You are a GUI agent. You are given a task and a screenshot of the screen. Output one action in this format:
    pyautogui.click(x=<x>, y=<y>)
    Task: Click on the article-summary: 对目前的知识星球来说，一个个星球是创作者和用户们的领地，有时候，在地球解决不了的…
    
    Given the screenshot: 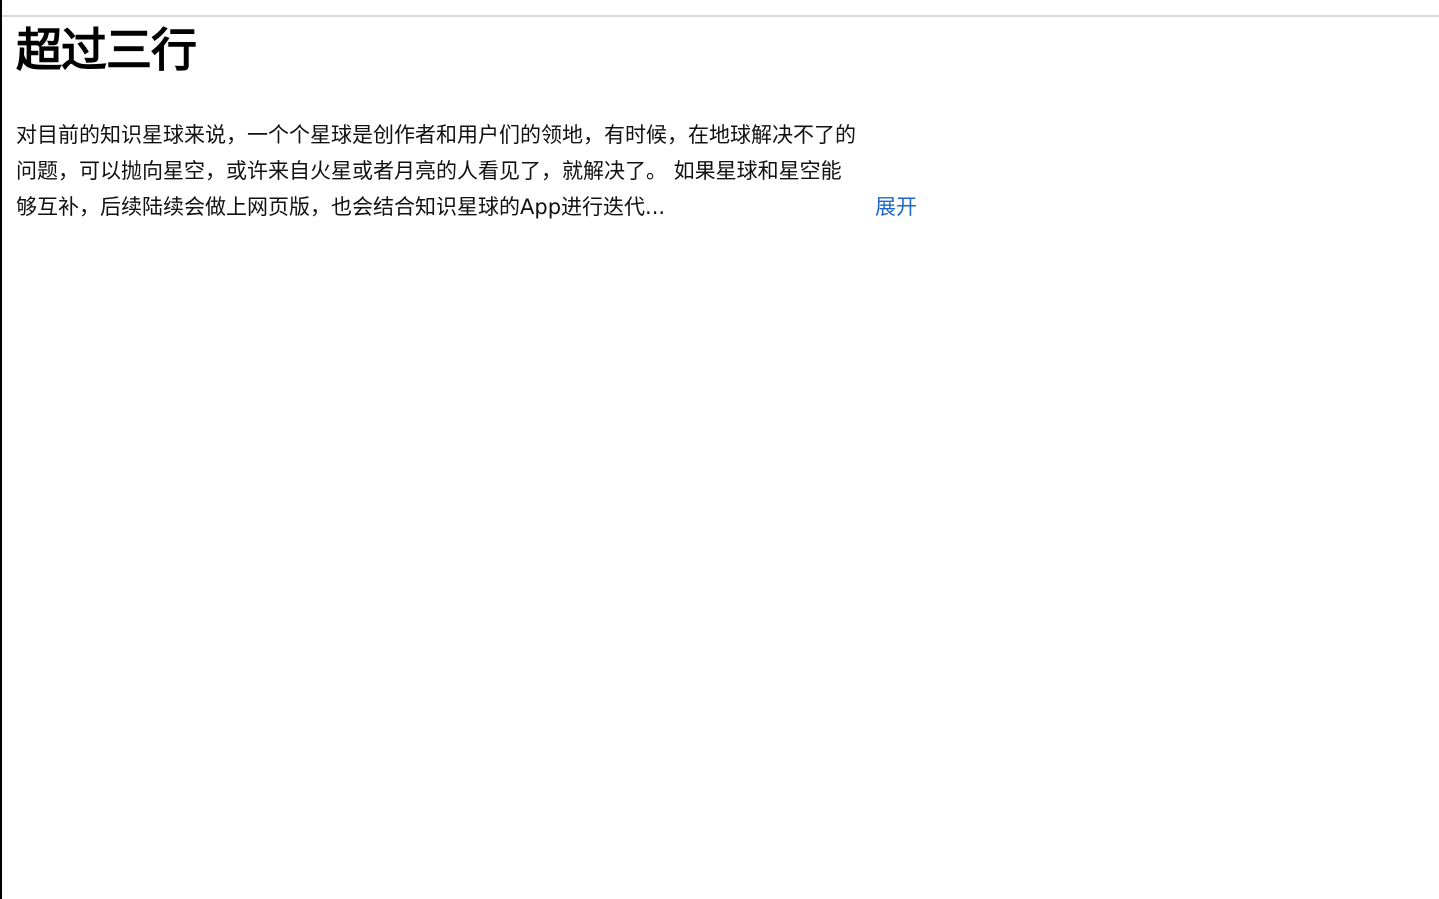 What is the action you would take?
    pyautogui.click(x=468, y=171)
    